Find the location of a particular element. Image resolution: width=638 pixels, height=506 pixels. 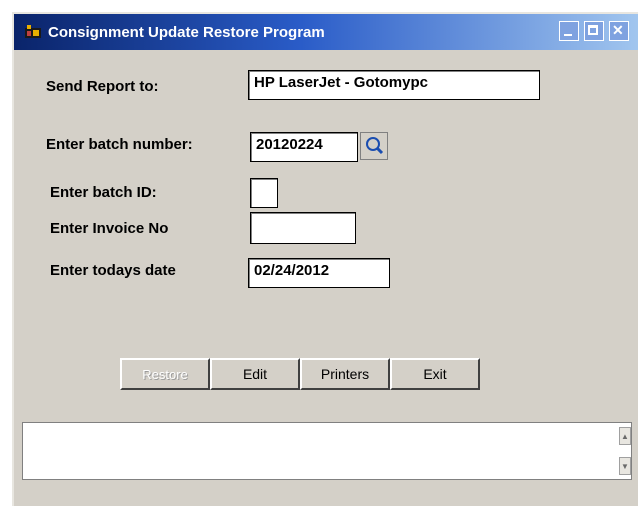

date-field: 02/24/2012 is located at coordinates (319, 273).